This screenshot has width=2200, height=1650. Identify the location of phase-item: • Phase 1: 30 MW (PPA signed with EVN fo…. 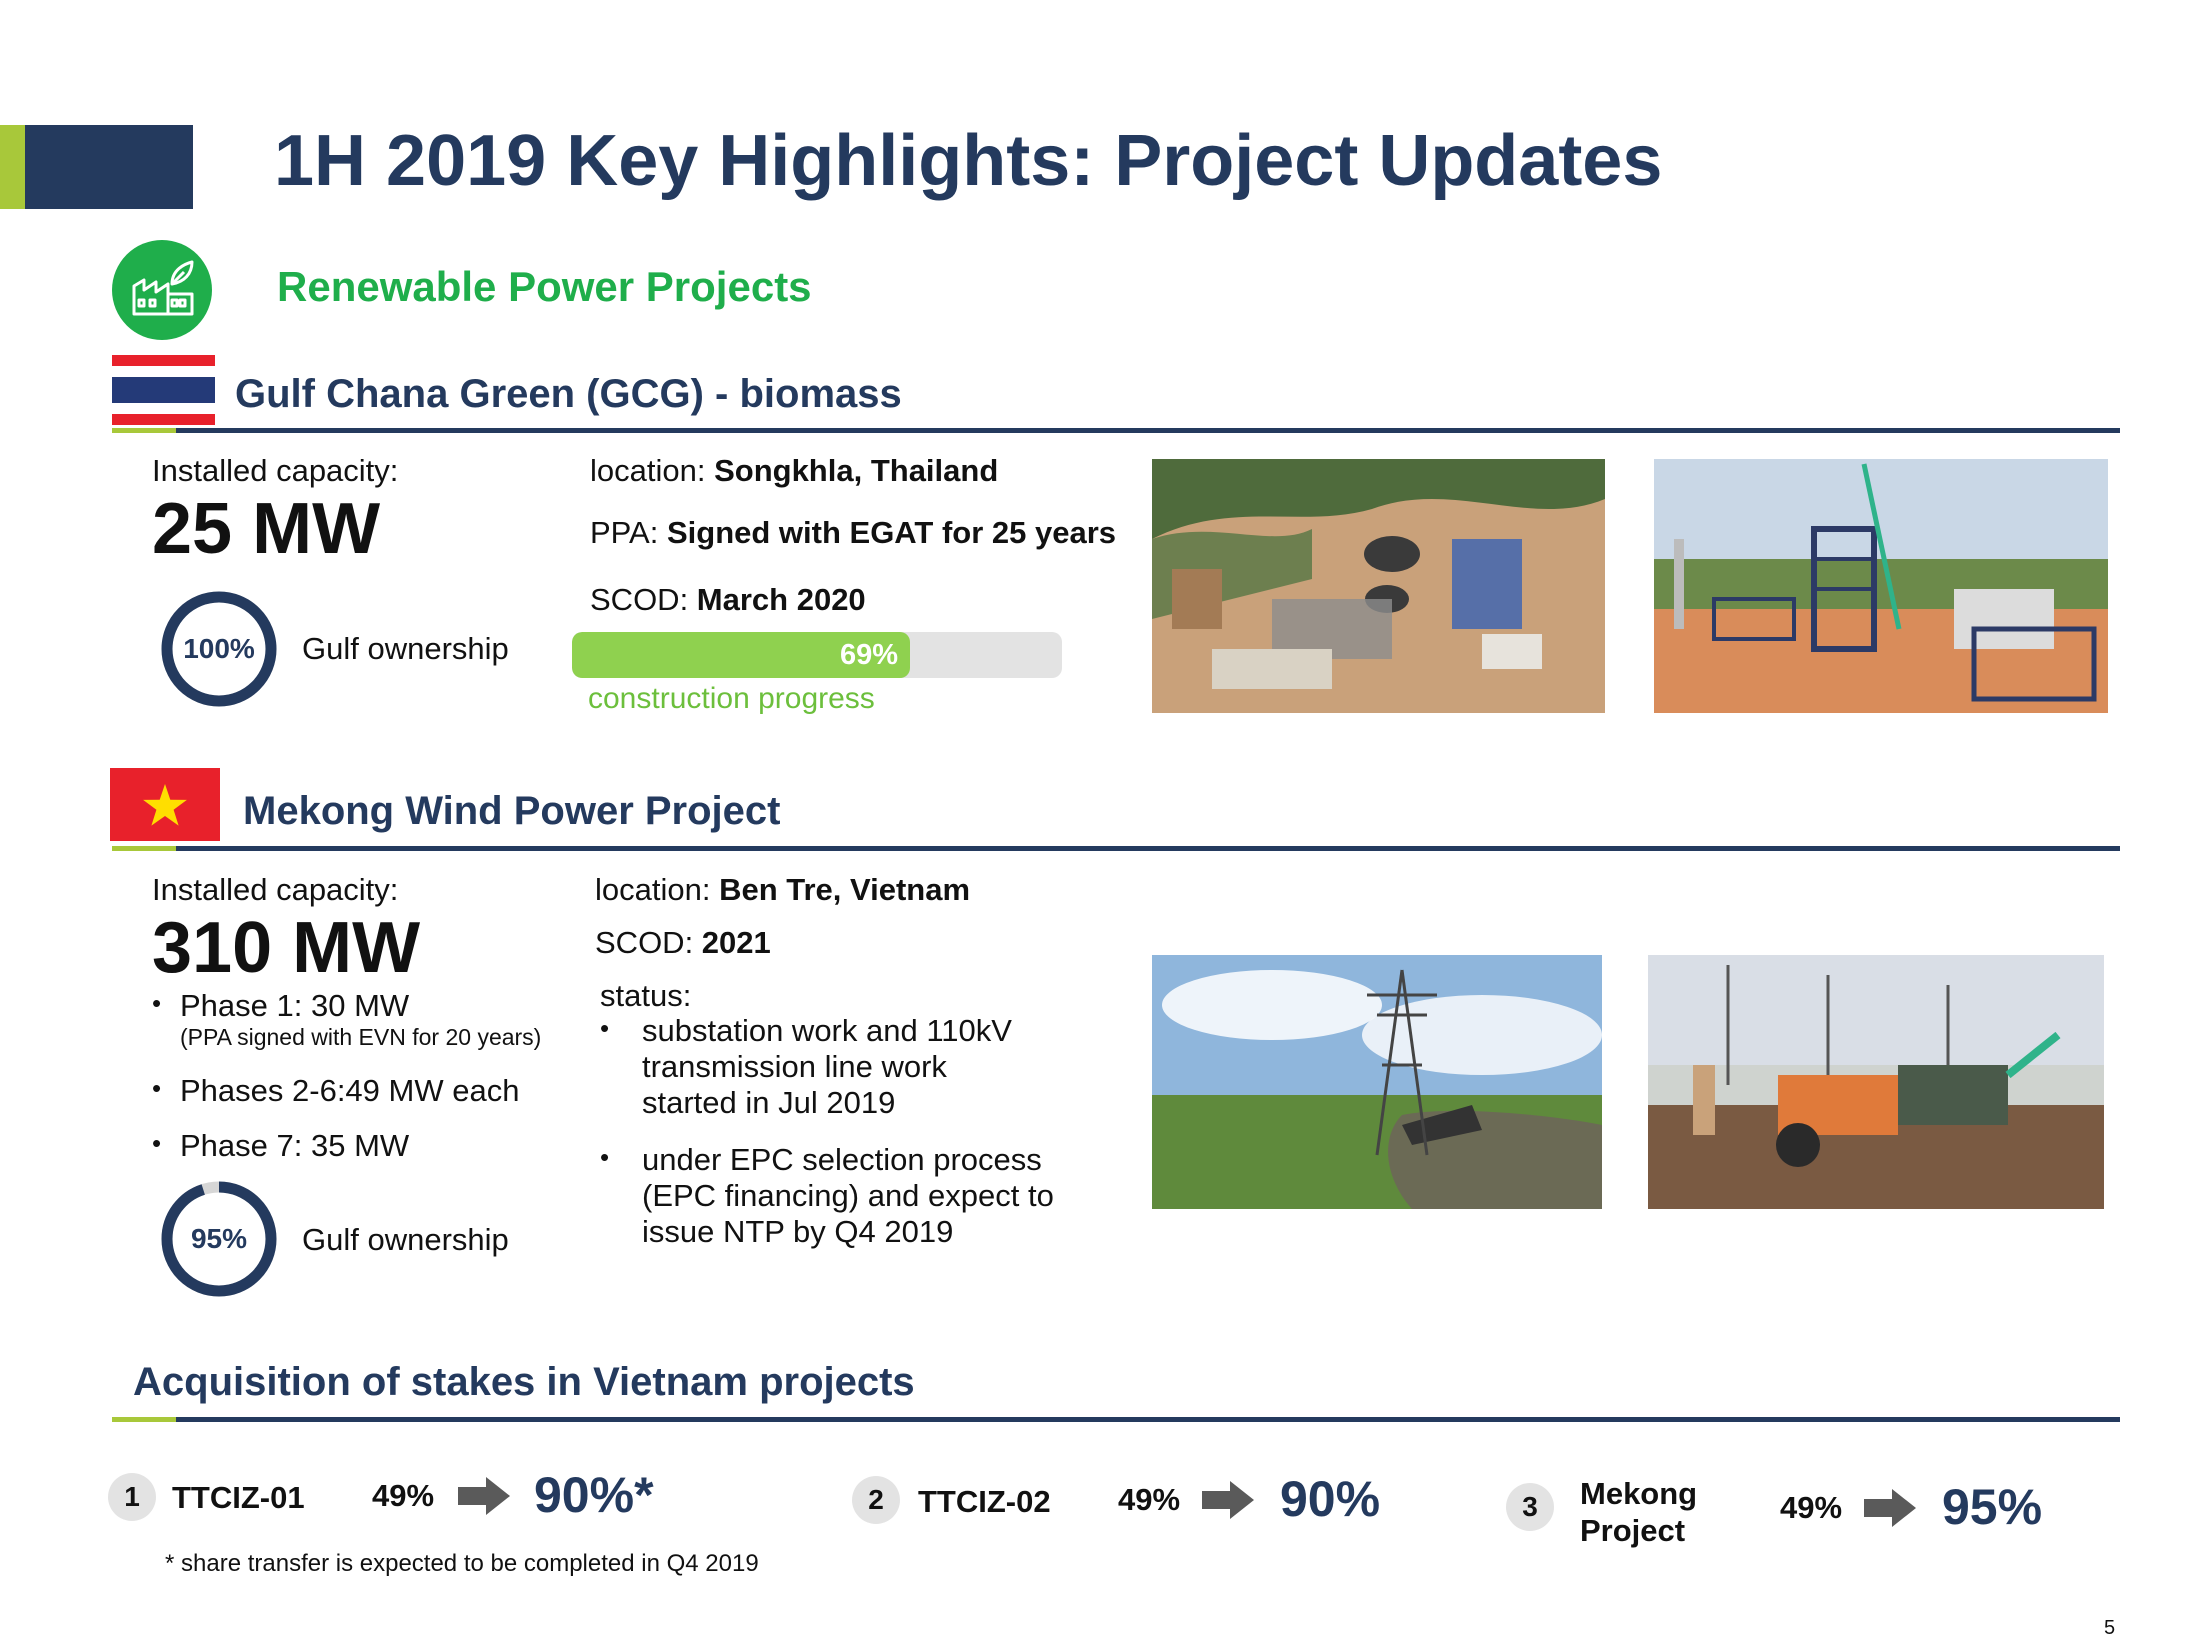
(346, 1019).